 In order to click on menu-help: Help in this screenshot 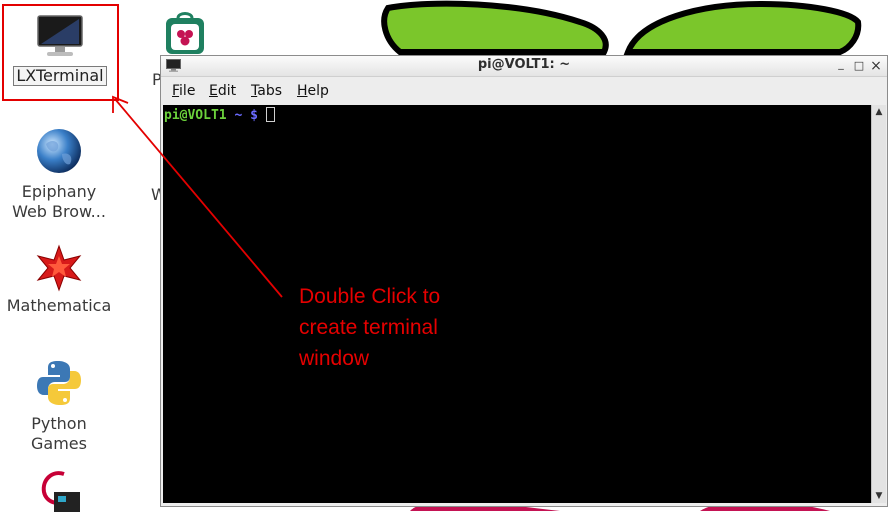, I will do `click(313, 91)`.